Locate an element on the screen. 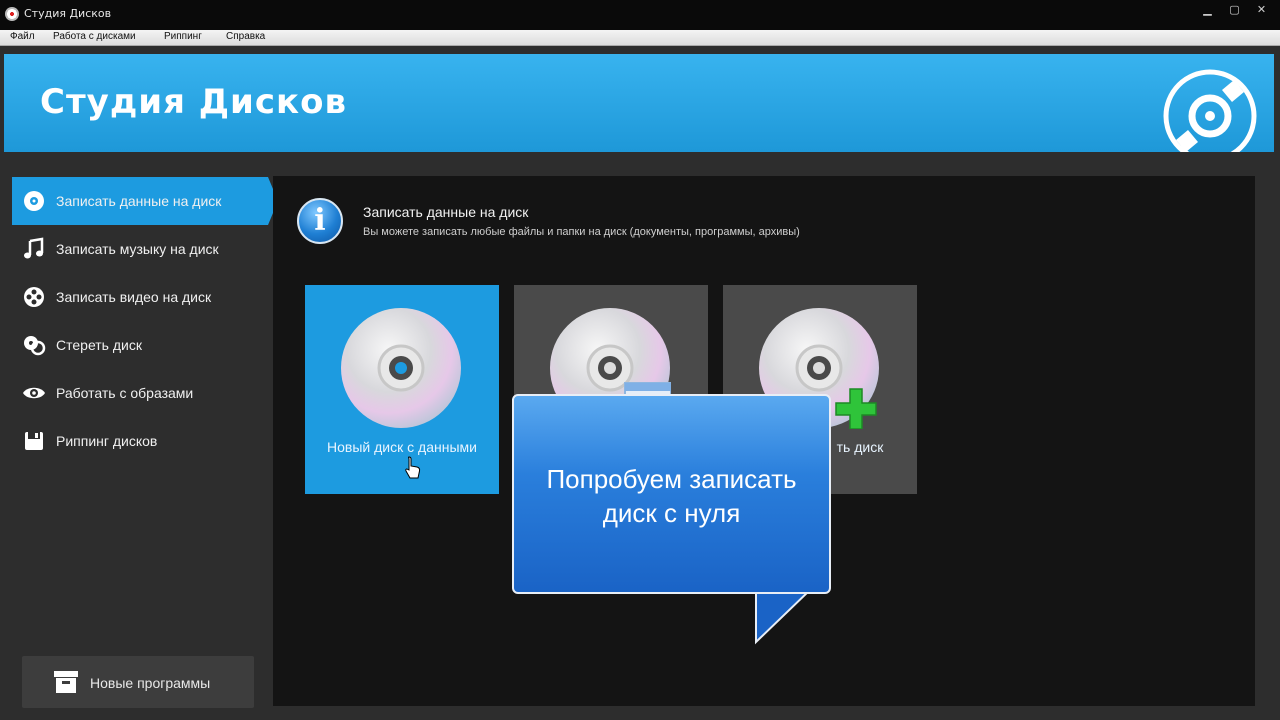 The width and height of the screenshot is (1280, 720). sidebar-item-label: Записать видео на диск is located at coordinates (134, 297).